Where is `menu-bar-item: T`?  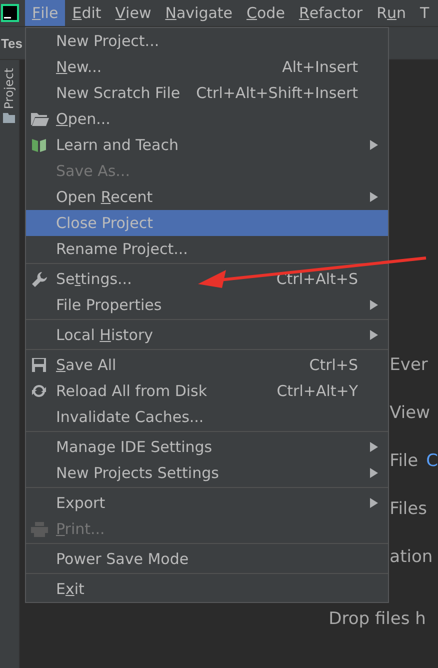 menu-bar-item: T is located at coordinates (424, 13).